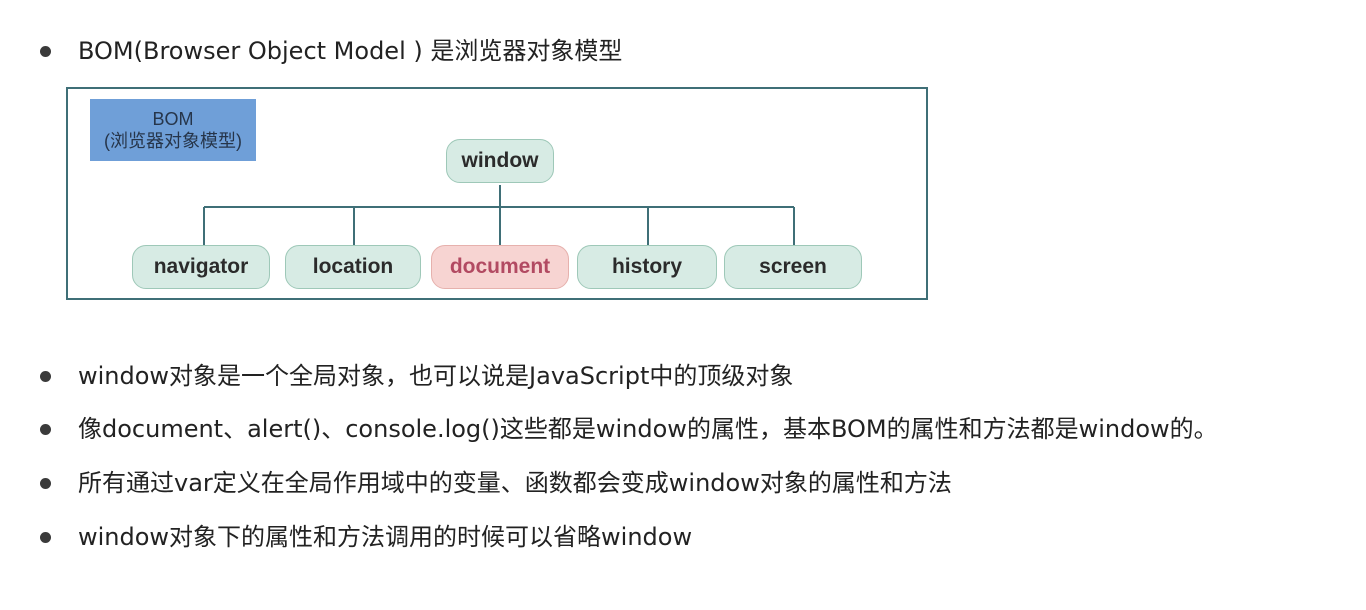 This screenshot has width=1366, height=610. I want to click on node-screen: screen, so click(793, 267).